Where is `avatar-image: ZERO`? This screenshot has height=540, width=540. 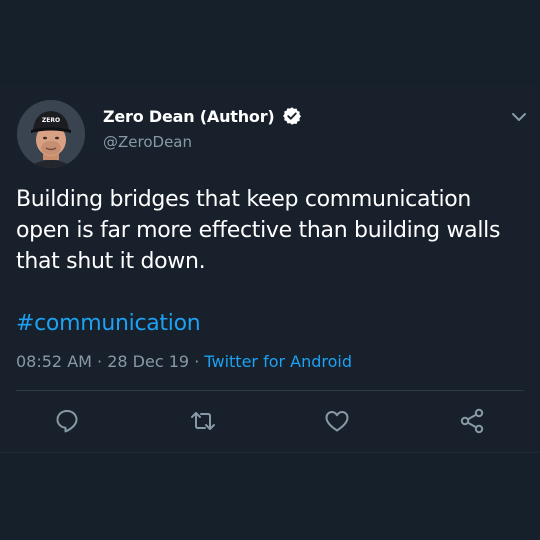 avatar-image: ZERO is located at coordinates (51, 134).